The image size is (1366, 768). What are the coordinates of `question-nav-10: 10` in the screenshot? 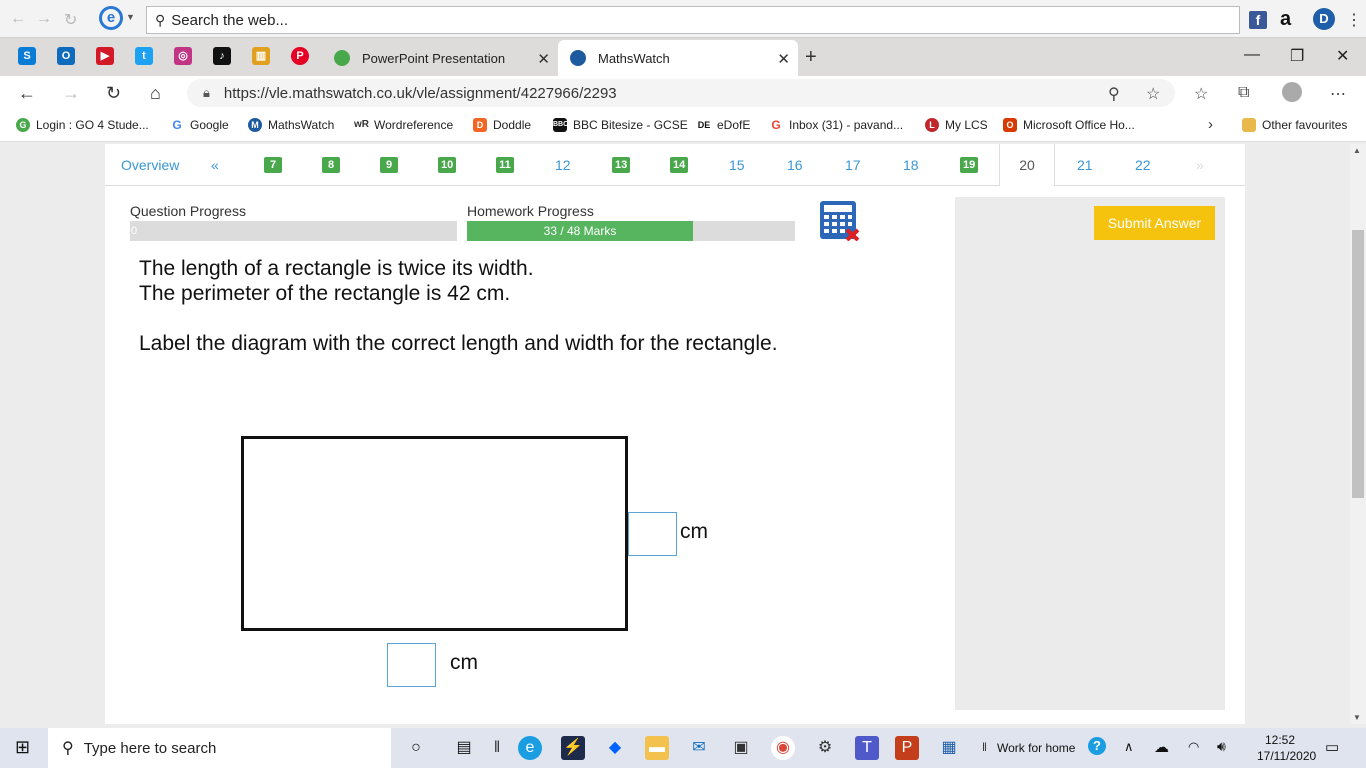 It's located at (447, 165).